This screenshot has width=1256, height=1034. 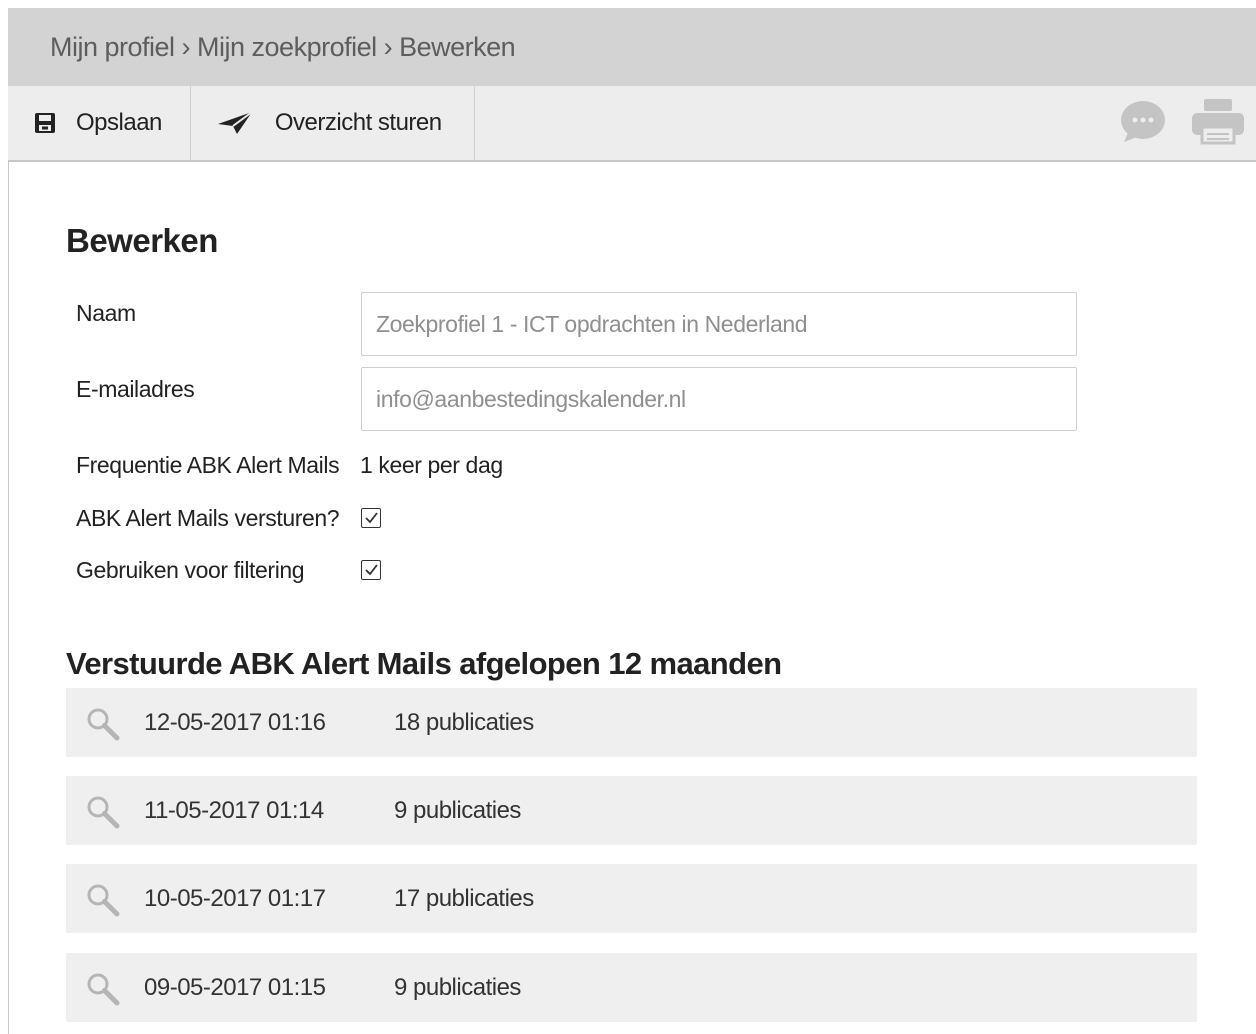 What do you see at coordinates (1143, 123) in the screenshot?
I see `chat-icon` at bounding box center [1143, 123].